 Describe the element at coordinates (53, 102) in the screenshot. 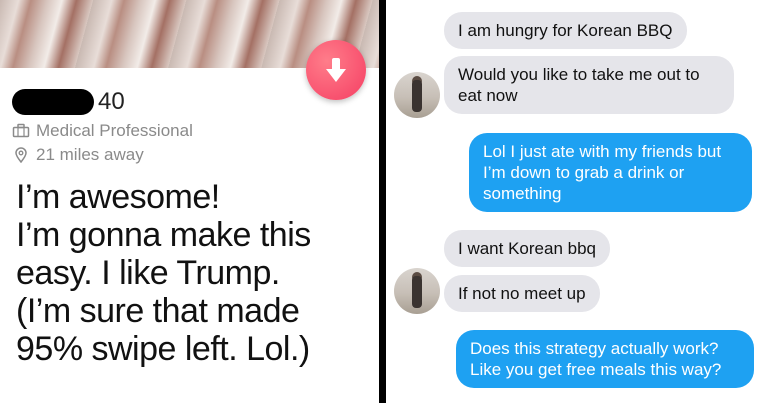

I see `redacted-name` at that location.